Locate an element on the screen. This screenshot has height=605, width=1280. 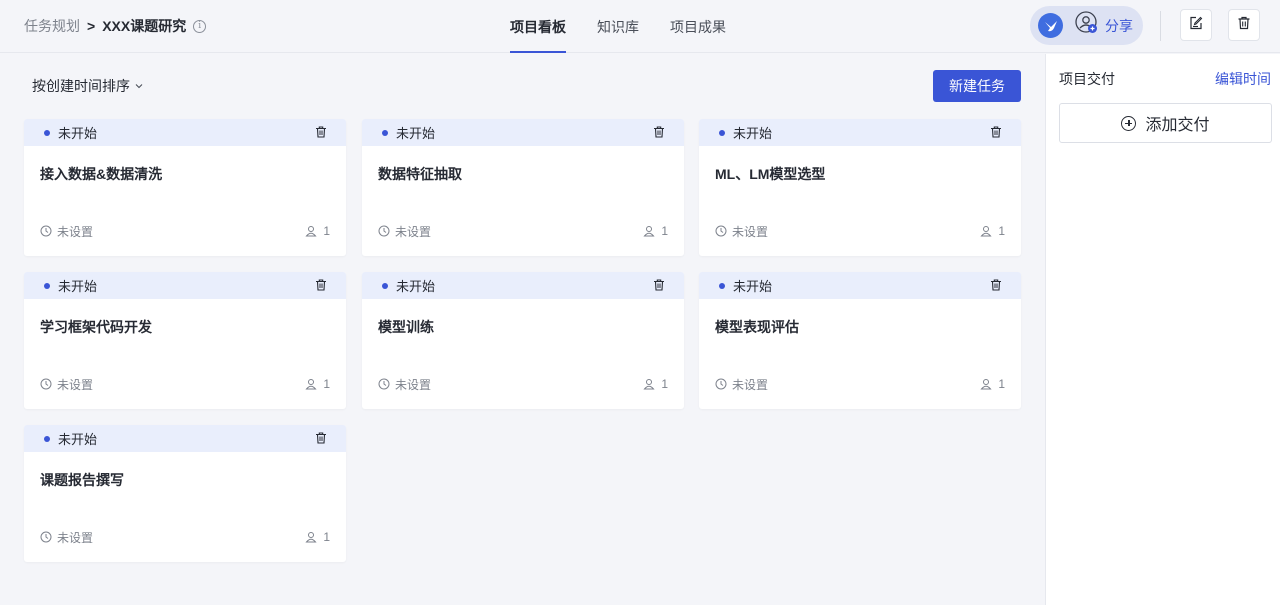
task-card: 未开始 课题报告撰写 未设置 1 is located at coordinates (185, 493).